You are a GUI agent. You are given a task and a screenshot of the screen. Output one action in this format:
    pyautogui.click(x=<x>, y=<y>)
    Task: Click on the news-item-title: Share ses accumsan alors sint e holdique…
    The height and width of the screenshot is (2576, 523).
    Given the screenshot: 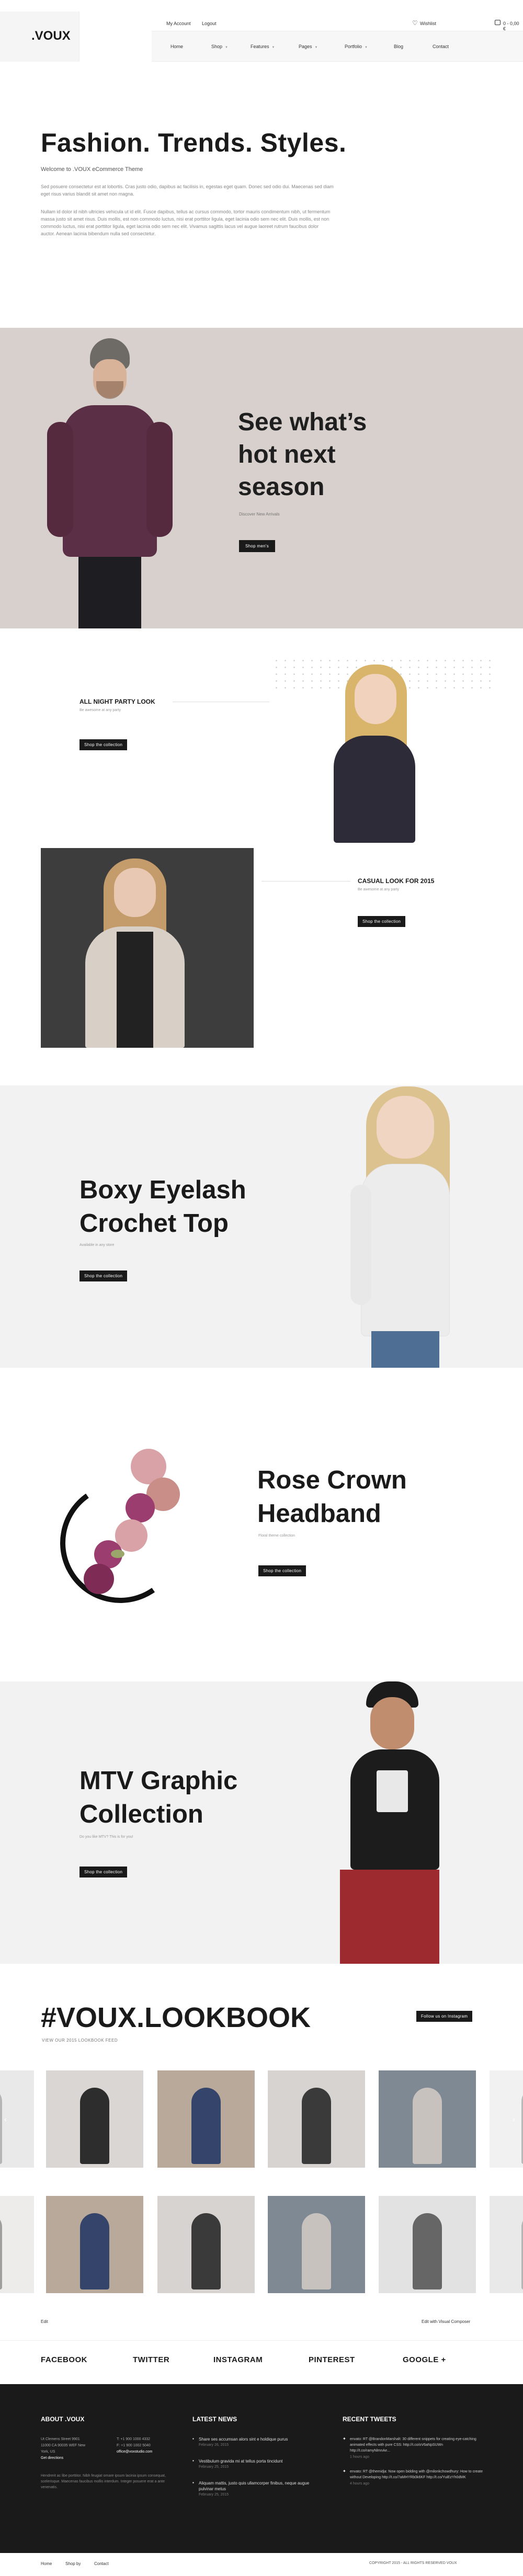 What is the action you would take?
    pyautogui.click(x=261, y=2439)
    